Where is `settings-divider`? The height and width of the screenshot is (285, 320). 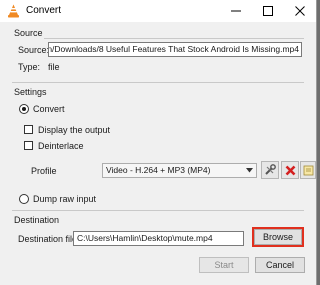
settings-divider is located at coordinates (158, 82).